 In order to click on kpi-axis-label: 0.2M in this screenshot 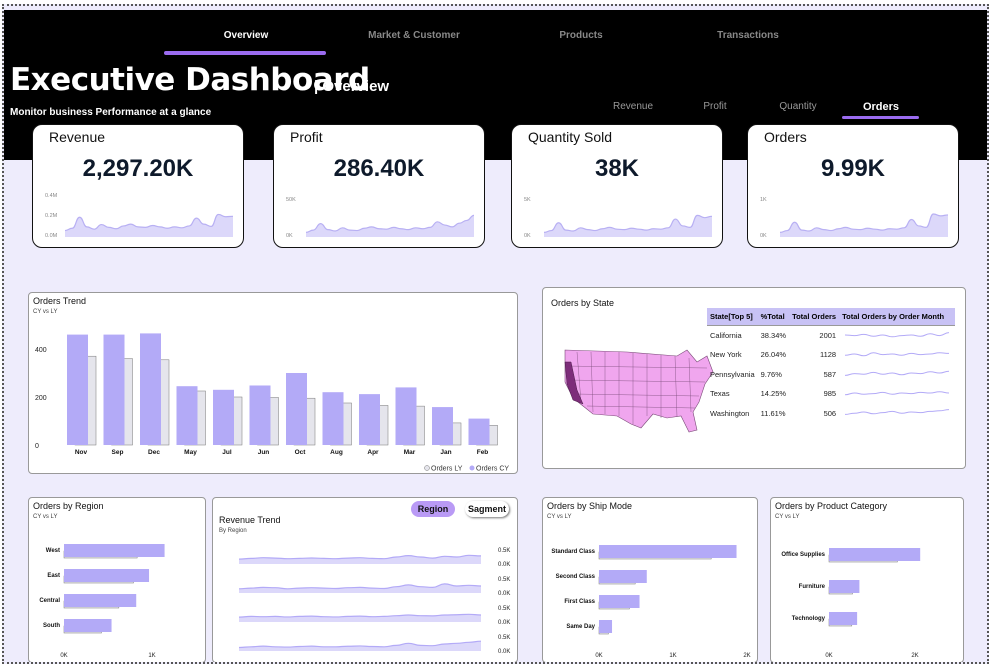, I will do `click(51, 216)`.